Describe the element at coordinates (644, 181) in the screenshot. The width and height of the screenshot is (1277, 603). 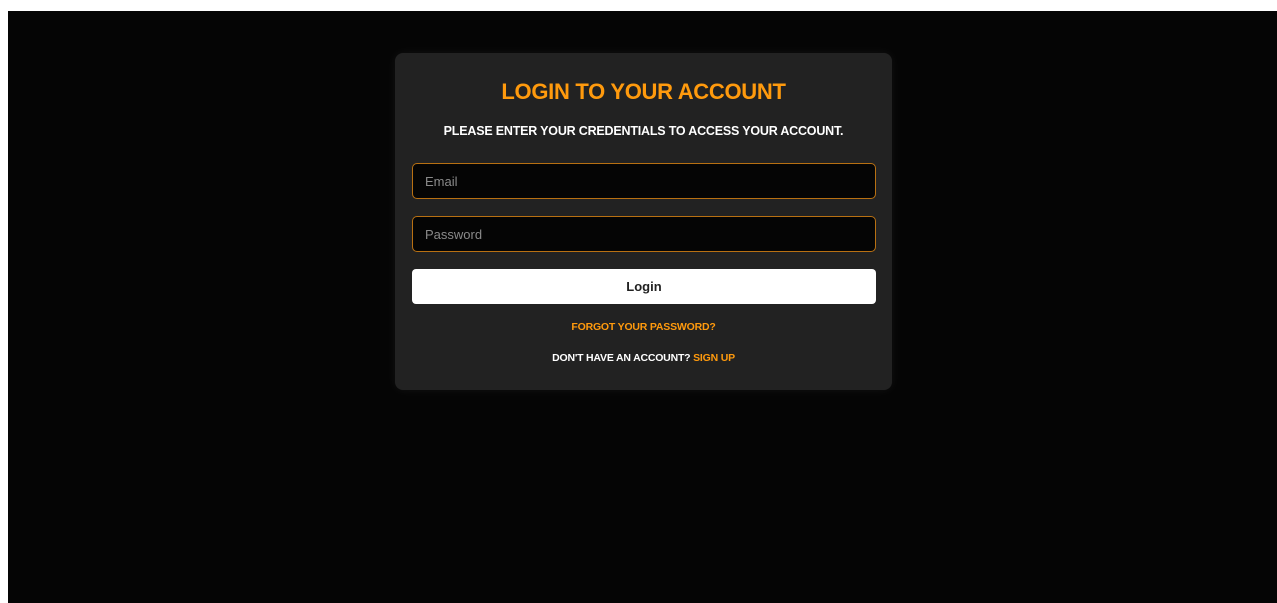
I see `email-input` at that location.